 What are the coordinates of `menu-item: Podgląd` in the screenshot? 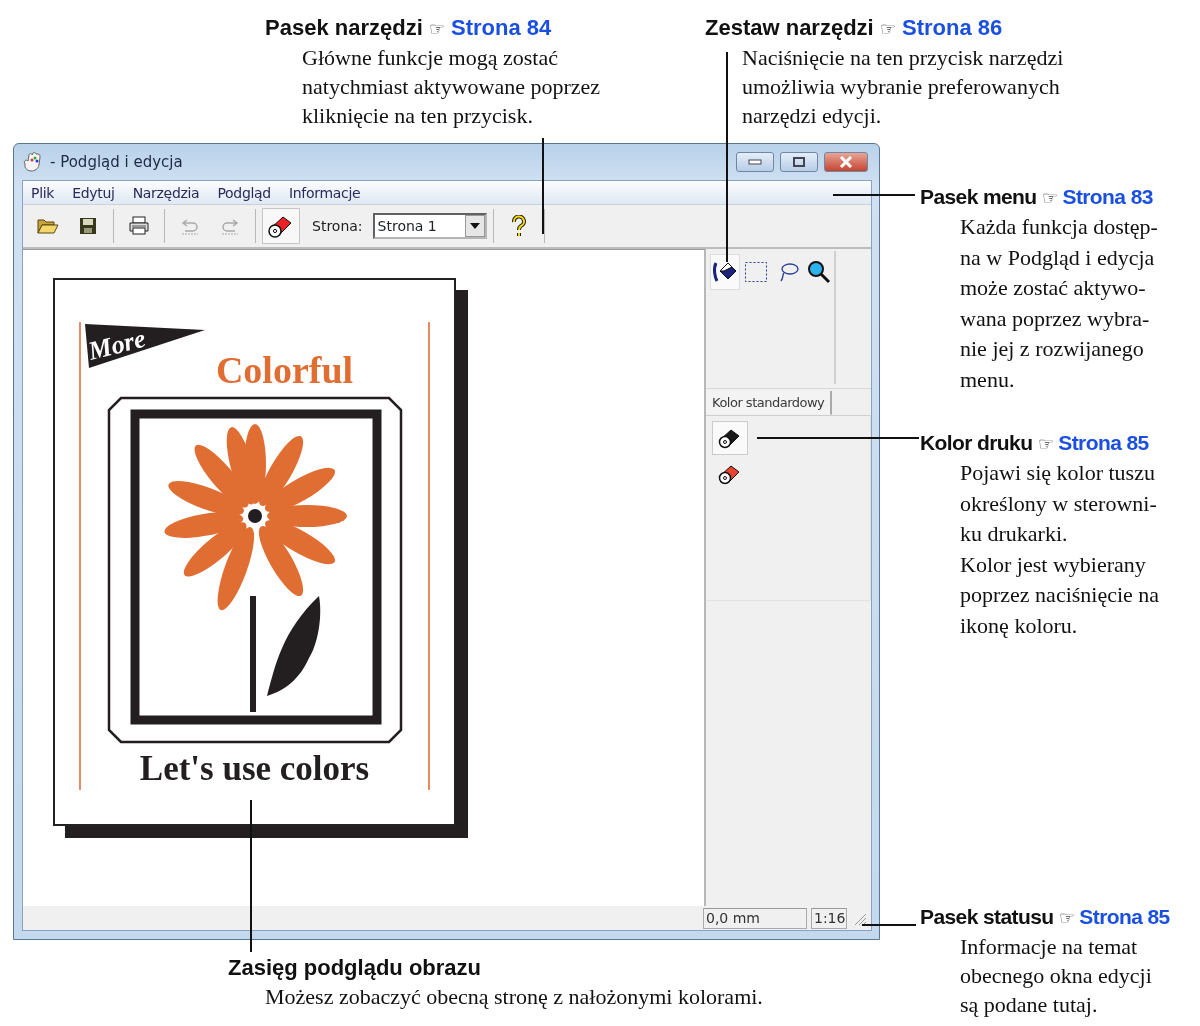 It's located at (244, 192).